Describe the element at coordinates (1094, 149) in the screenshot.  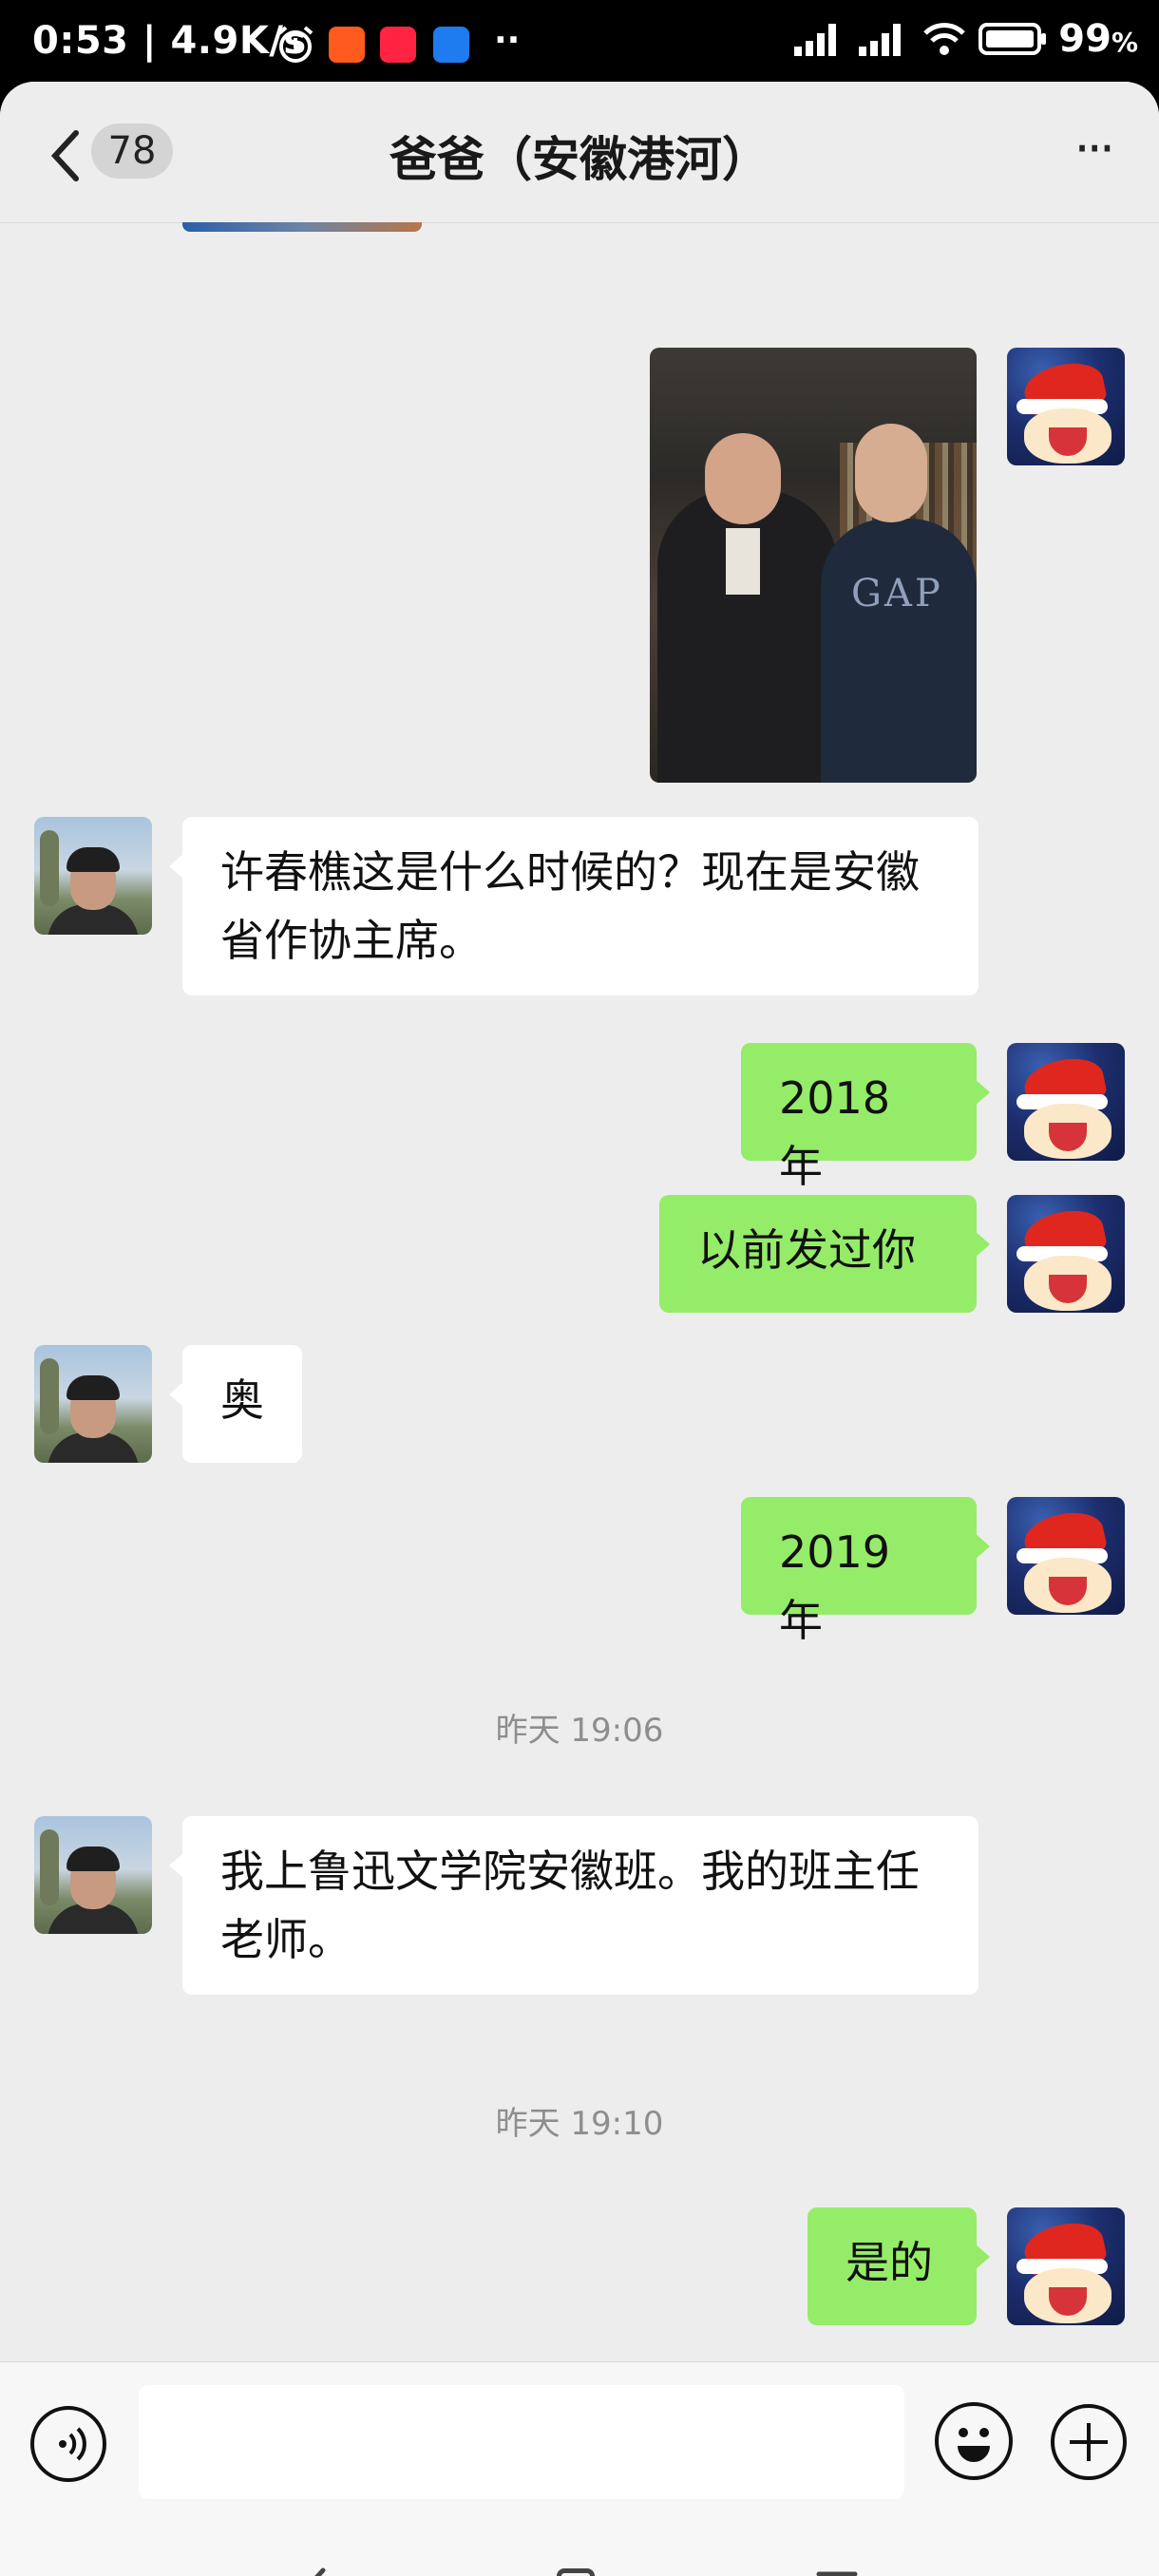
I see `more-dots-icon: ···` at that location.